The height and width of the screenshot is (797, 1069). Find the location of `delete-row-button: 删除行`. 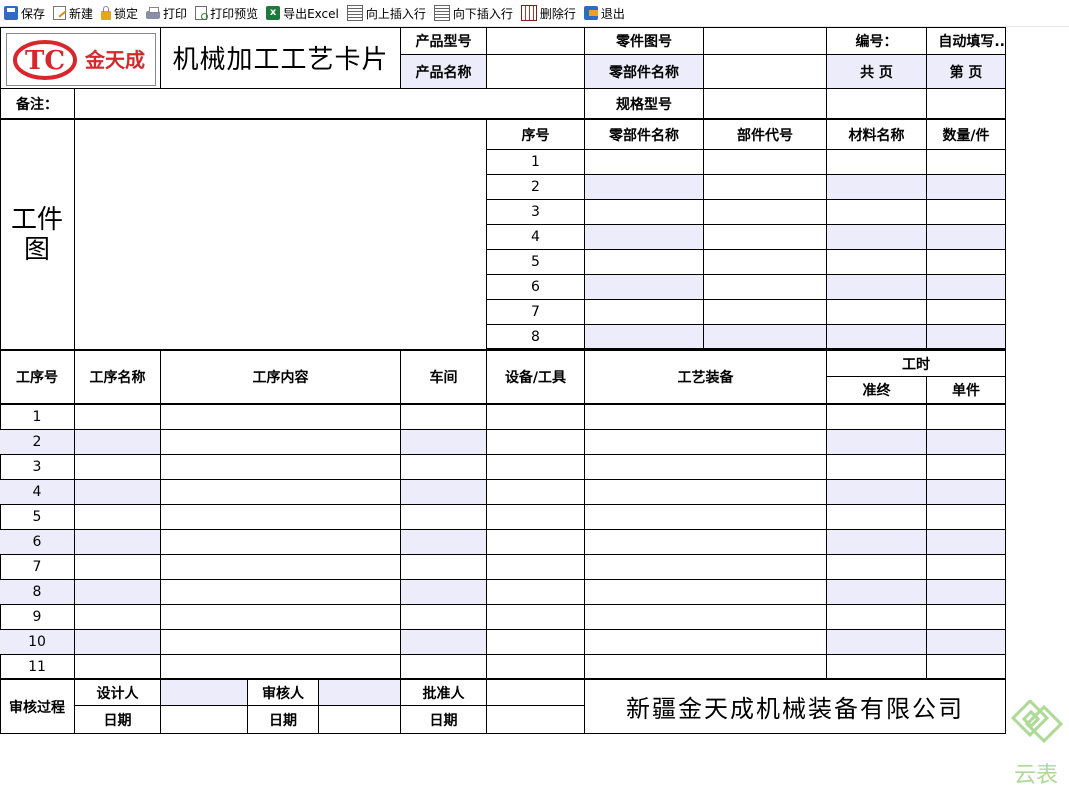

delete-row-button: 删除行 is located at coordinates (548, 13).